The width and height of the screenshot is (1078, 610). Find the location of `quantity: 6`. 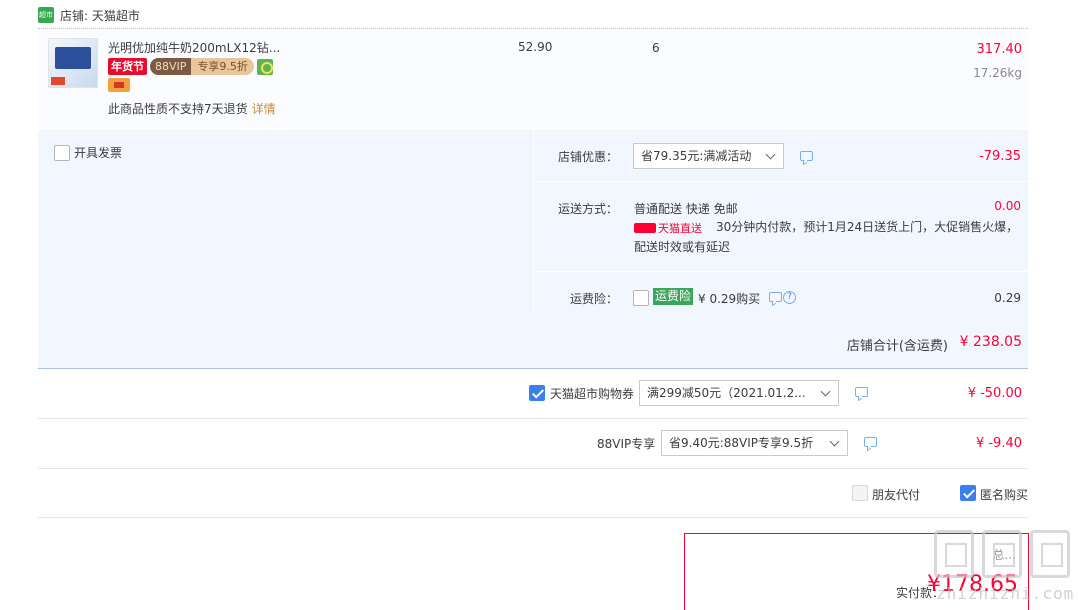

quantity: 6 is located at coordinates (656, 48).